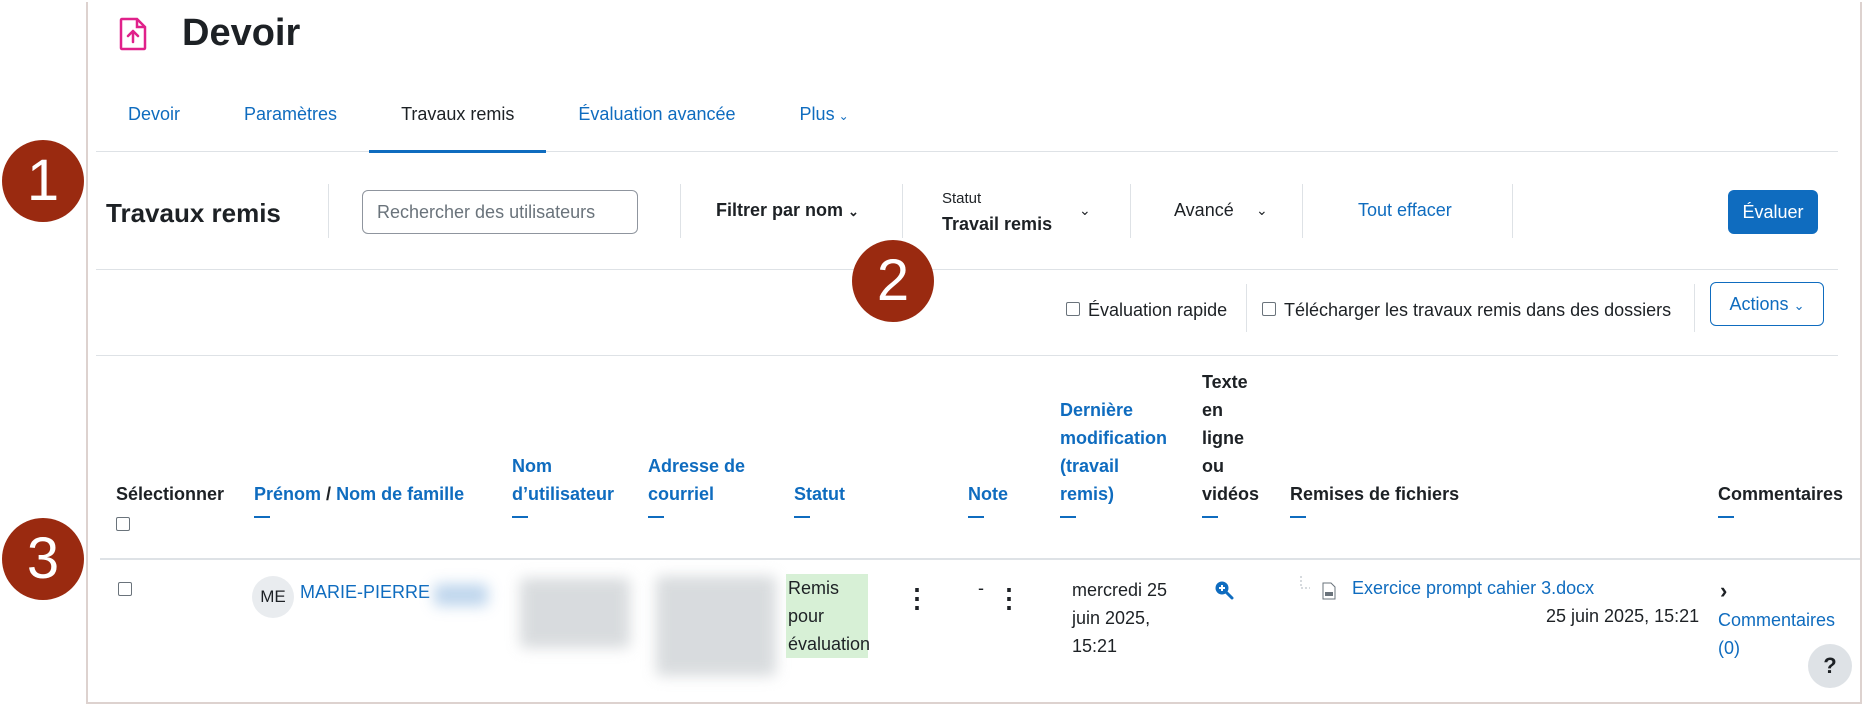 This screenshot has height=707, width=1866. Describe the element at coordinates (1830, 666) in the screenshot. I see `help-button: ?` at that location.